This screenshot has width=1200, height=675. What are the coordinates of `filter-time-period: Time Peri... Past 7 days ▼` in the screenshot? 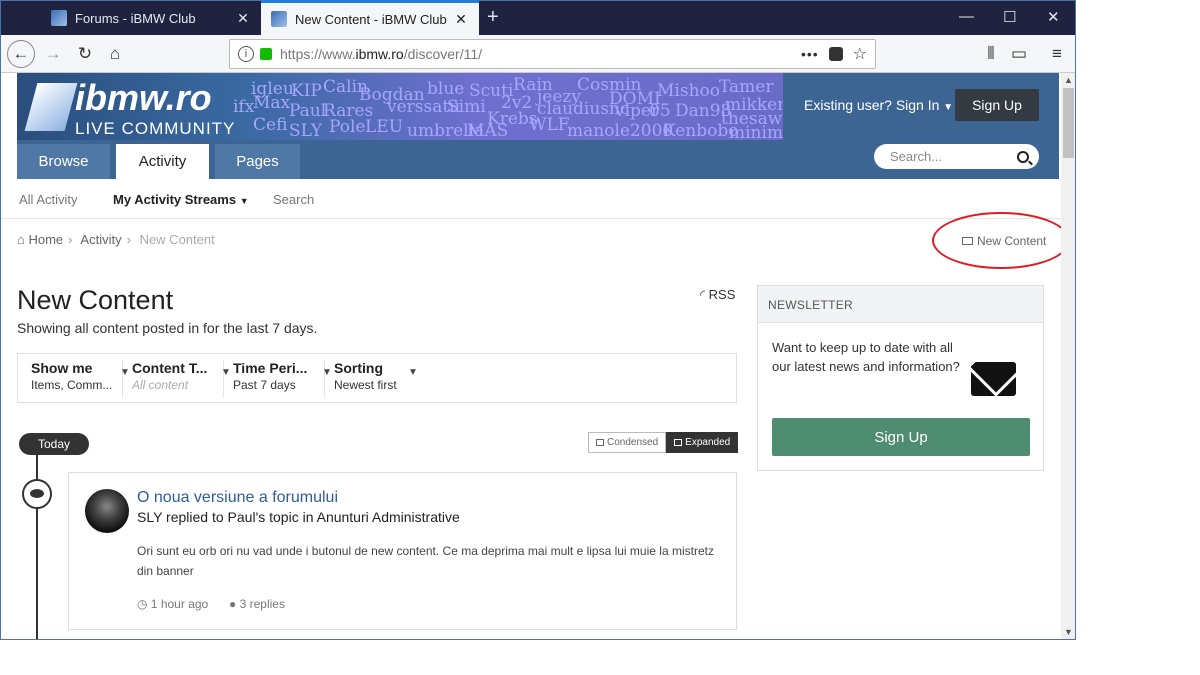 It's located at (282, 379).